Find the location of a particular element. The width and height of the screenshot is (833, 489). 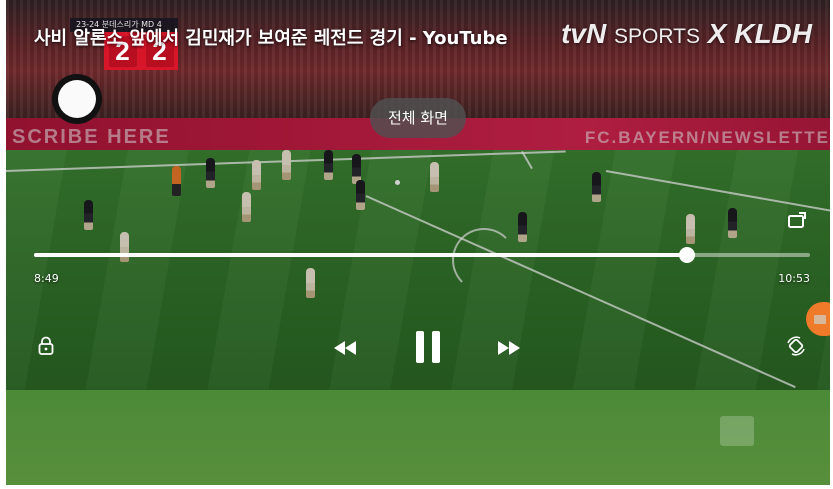

broadcaster-logo: tvN SPORTS X KLDH is located at coordinates (686, 34).